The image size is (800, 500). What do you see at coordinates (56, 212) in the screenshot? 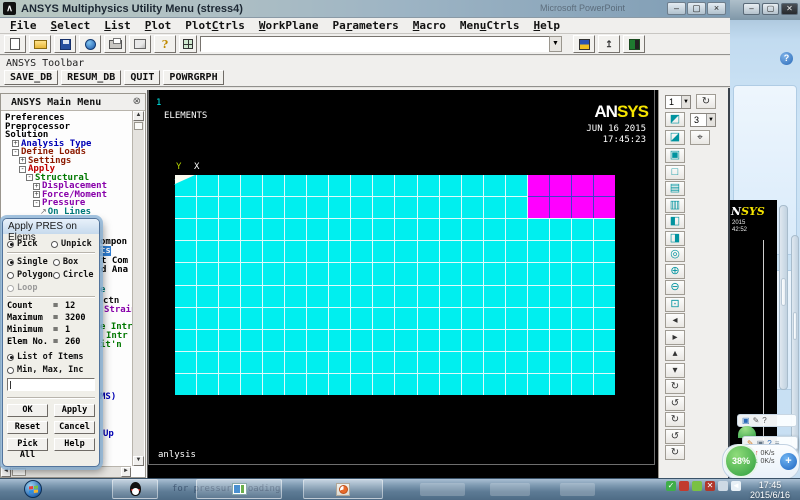
I see `menu-item-on-lines: ↗ On Lines` at bounding box center [56, 212].